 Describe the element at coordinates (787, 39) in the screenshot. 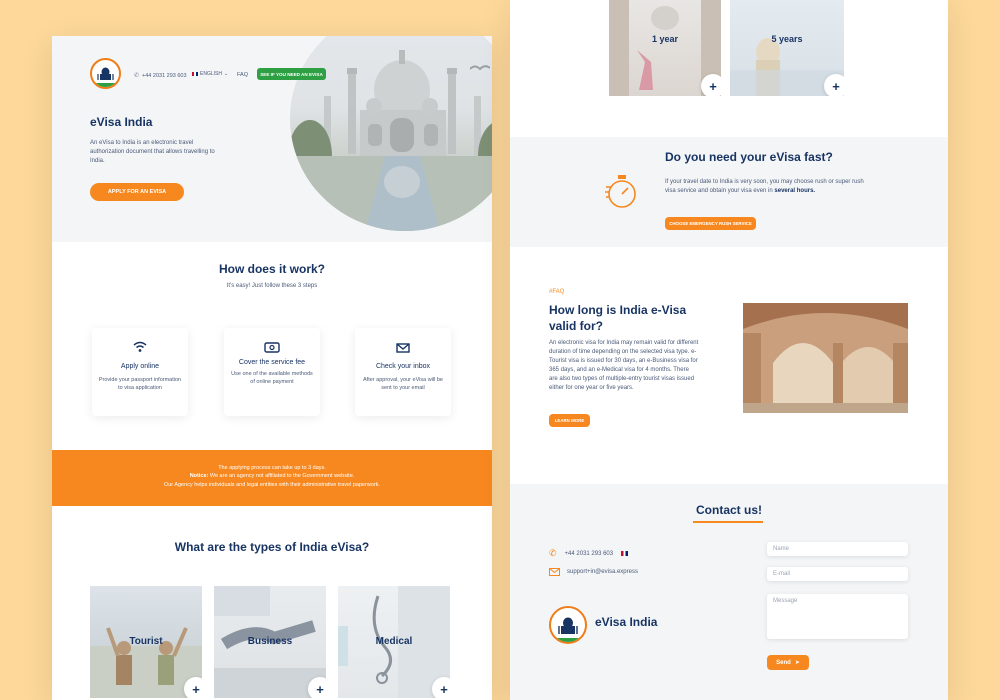

I see `validity-label: 5 years` at that location.